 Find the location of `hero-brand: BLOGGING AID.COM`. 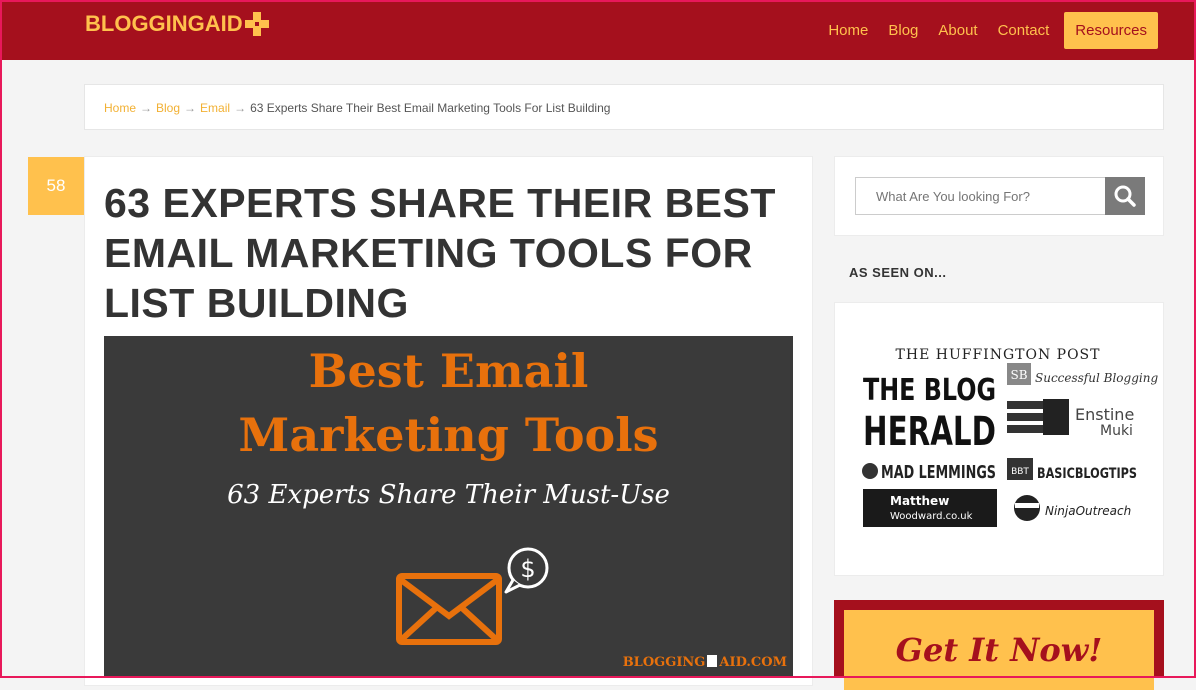

hero-brand: BLOGGING AID.COM is located at coordinates (704, 662).